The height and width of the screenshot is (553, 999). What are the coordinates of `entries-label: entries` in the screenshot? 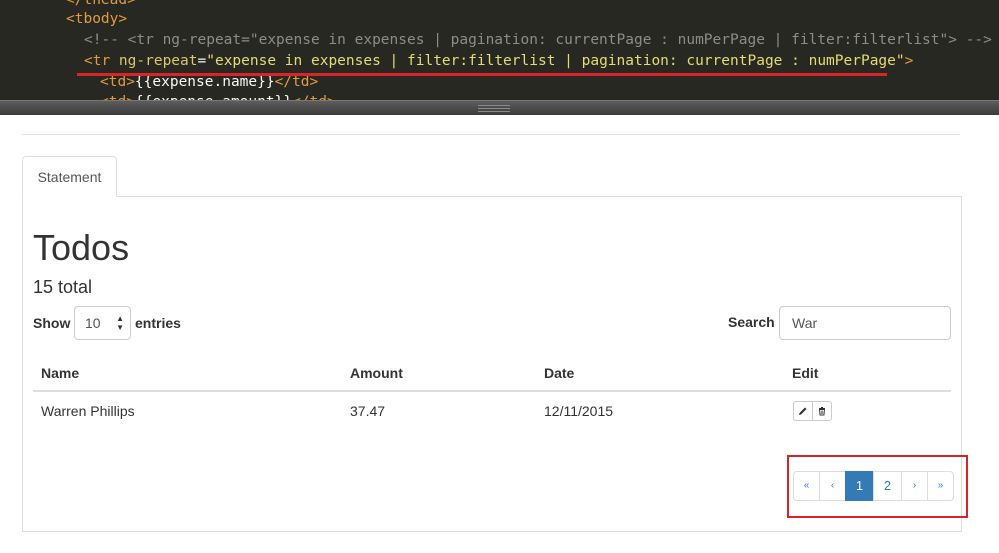 It's located at (158, 323).